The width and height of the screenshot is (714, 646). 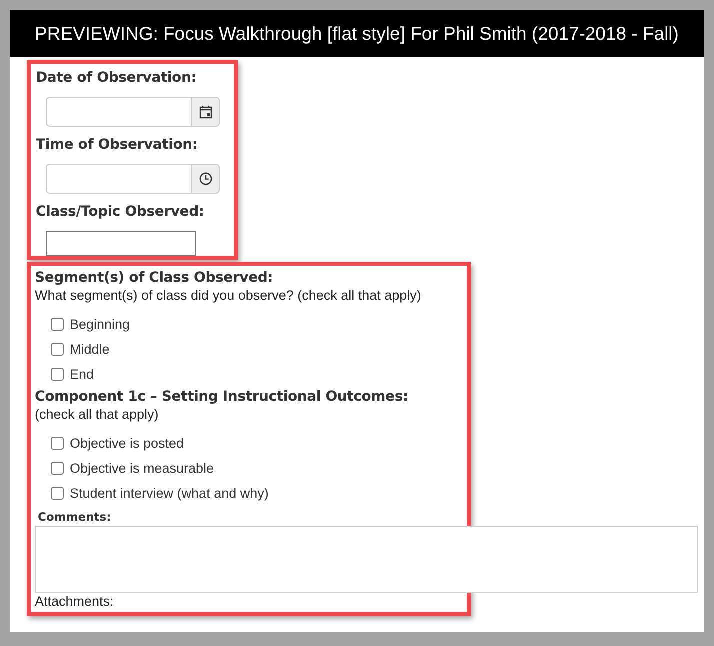 What do you see at coordinates (121, 212) in the screenshot?
I see `field-label: Class/Topic Observed:` at bounding box center [121, 212].